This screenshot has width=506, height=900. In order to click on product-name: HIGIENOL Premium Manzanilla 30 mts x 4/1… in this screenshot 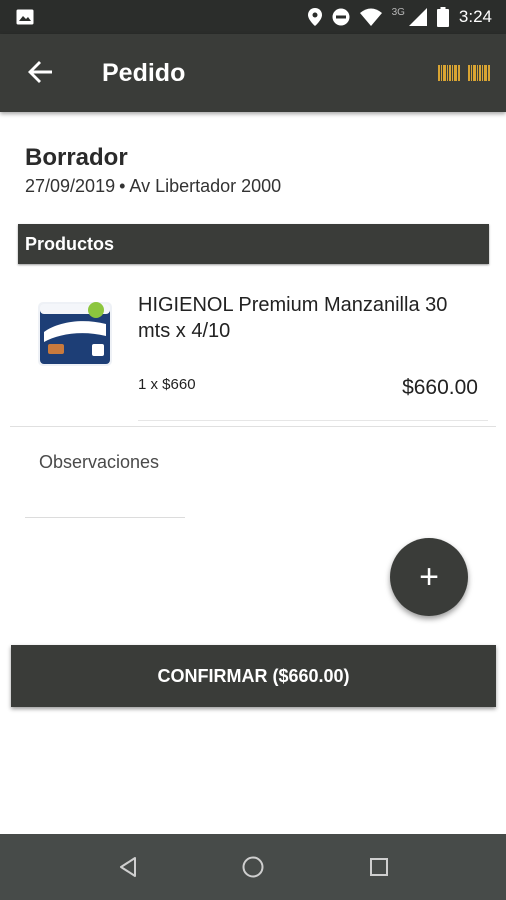, I will do `click(293, 318)`.